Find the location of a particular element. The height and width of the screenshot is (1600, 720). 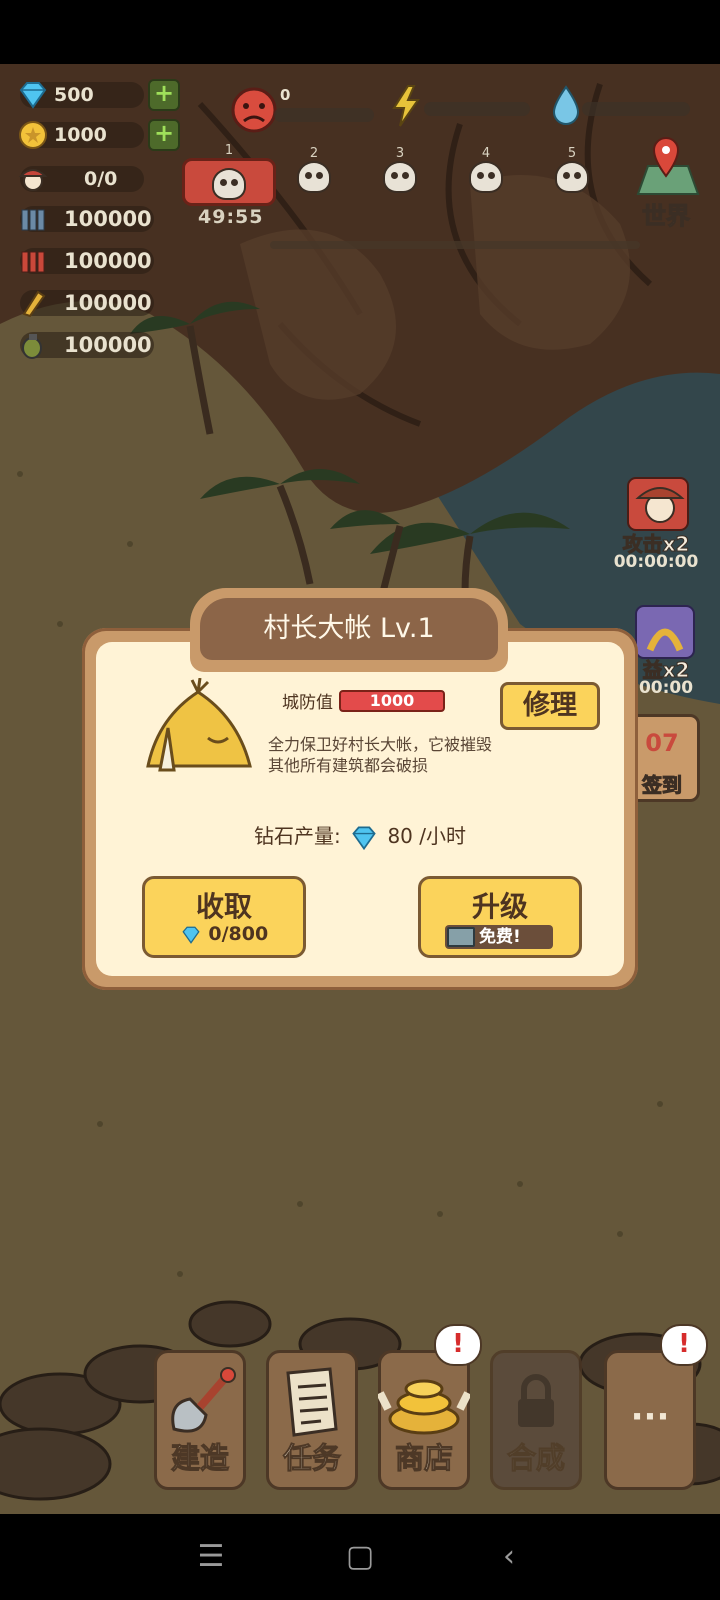

ticket-icon is located at coordinates (461, 937).